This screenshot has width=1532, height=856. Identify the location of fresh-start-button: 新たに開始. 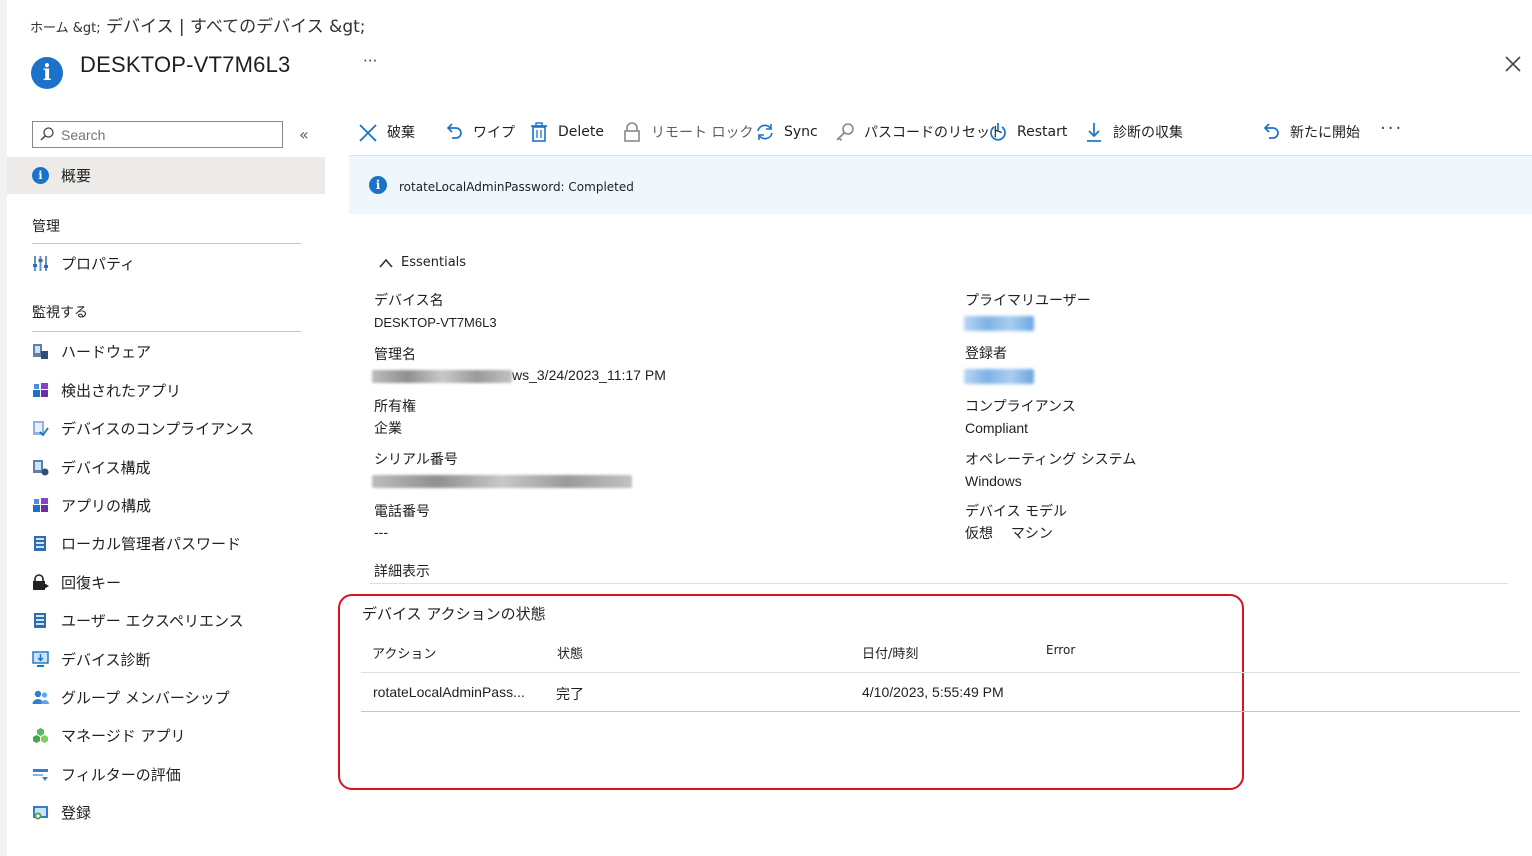
(1310, 132).